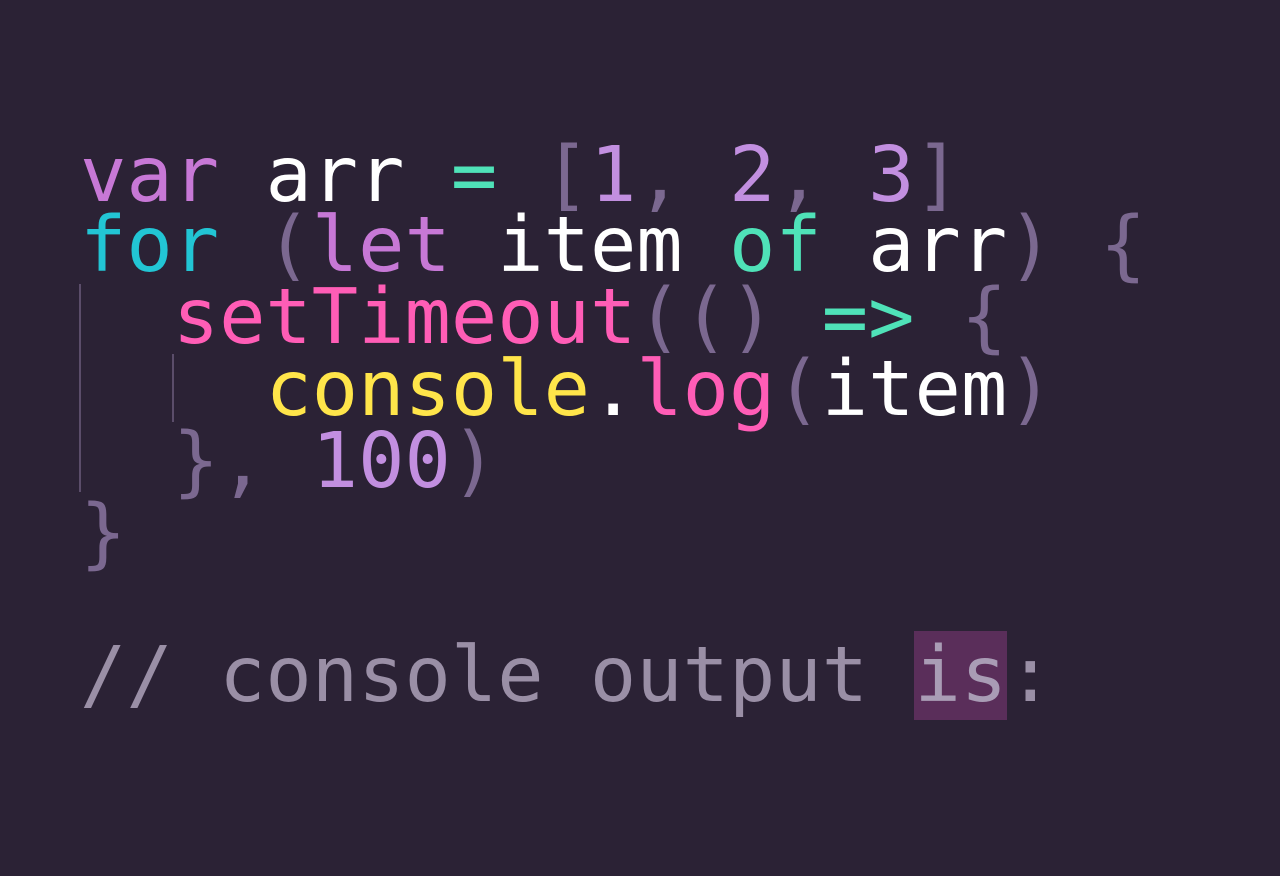 This screenshot has width=1280, height=876. I want to click on code-line-4: console.log(item), so click(566, 389).